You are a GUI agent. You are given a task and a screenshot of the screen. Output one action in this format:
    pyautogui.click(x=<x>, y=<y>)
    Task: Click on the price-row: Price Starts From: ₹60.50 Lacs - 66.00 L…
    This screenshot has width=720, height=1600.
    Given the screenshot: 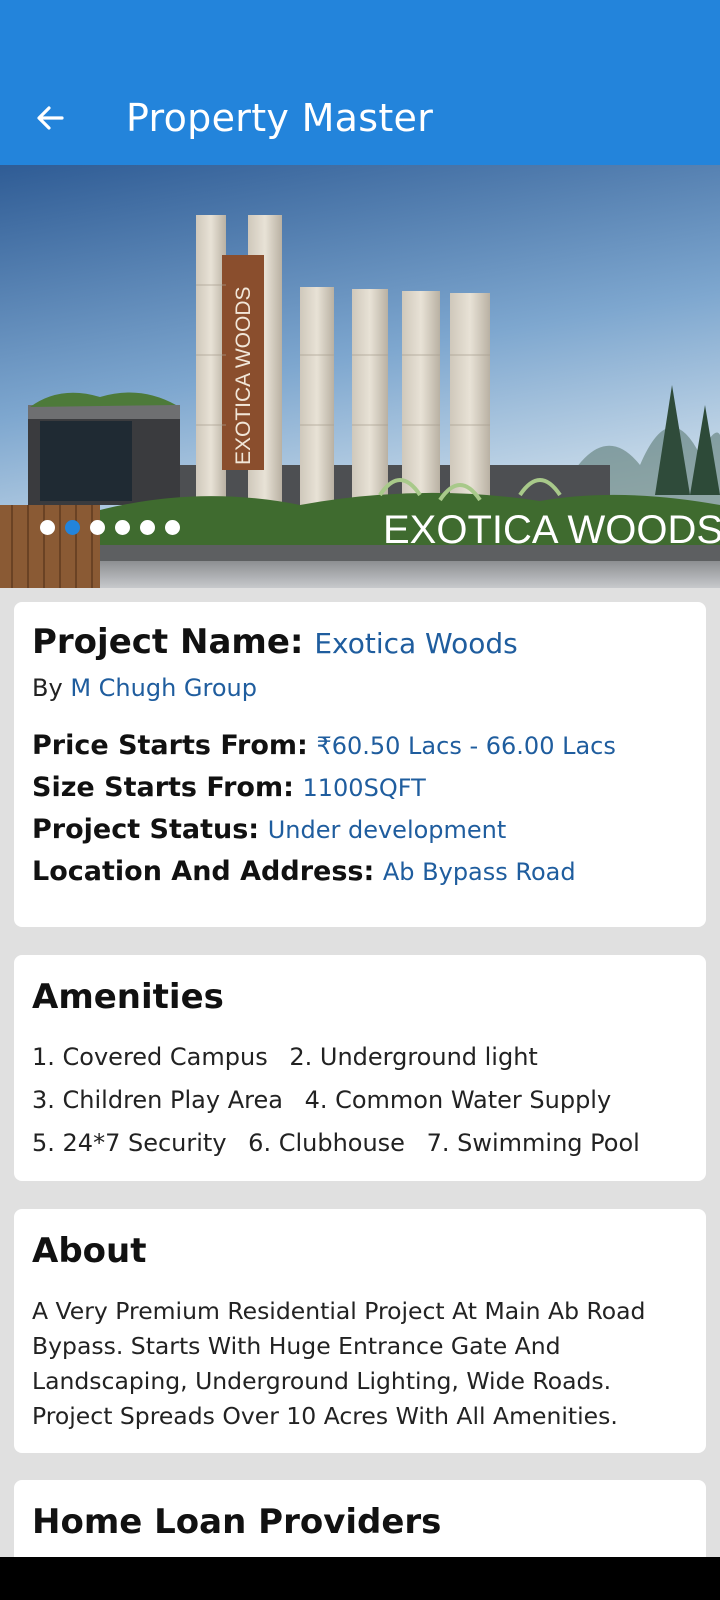 What is the action you would take?
    pyautogui.click(x=324, y=745)
    